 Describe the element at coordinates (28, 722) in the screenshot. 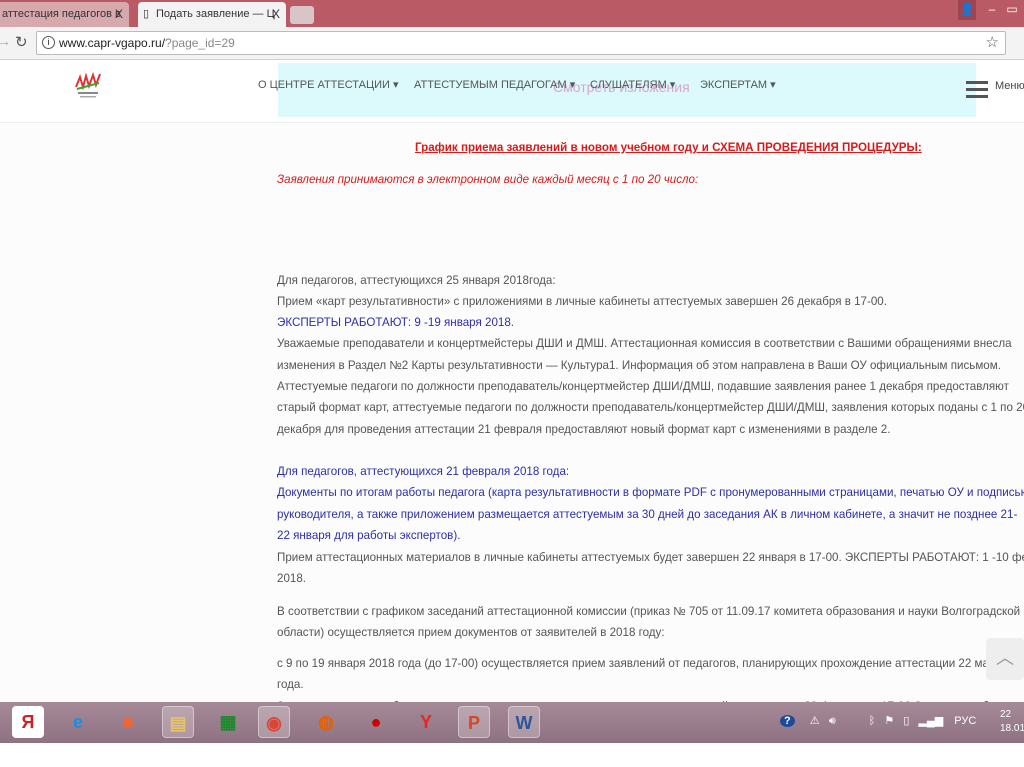

I see `yandex-icon: Я` at that location.